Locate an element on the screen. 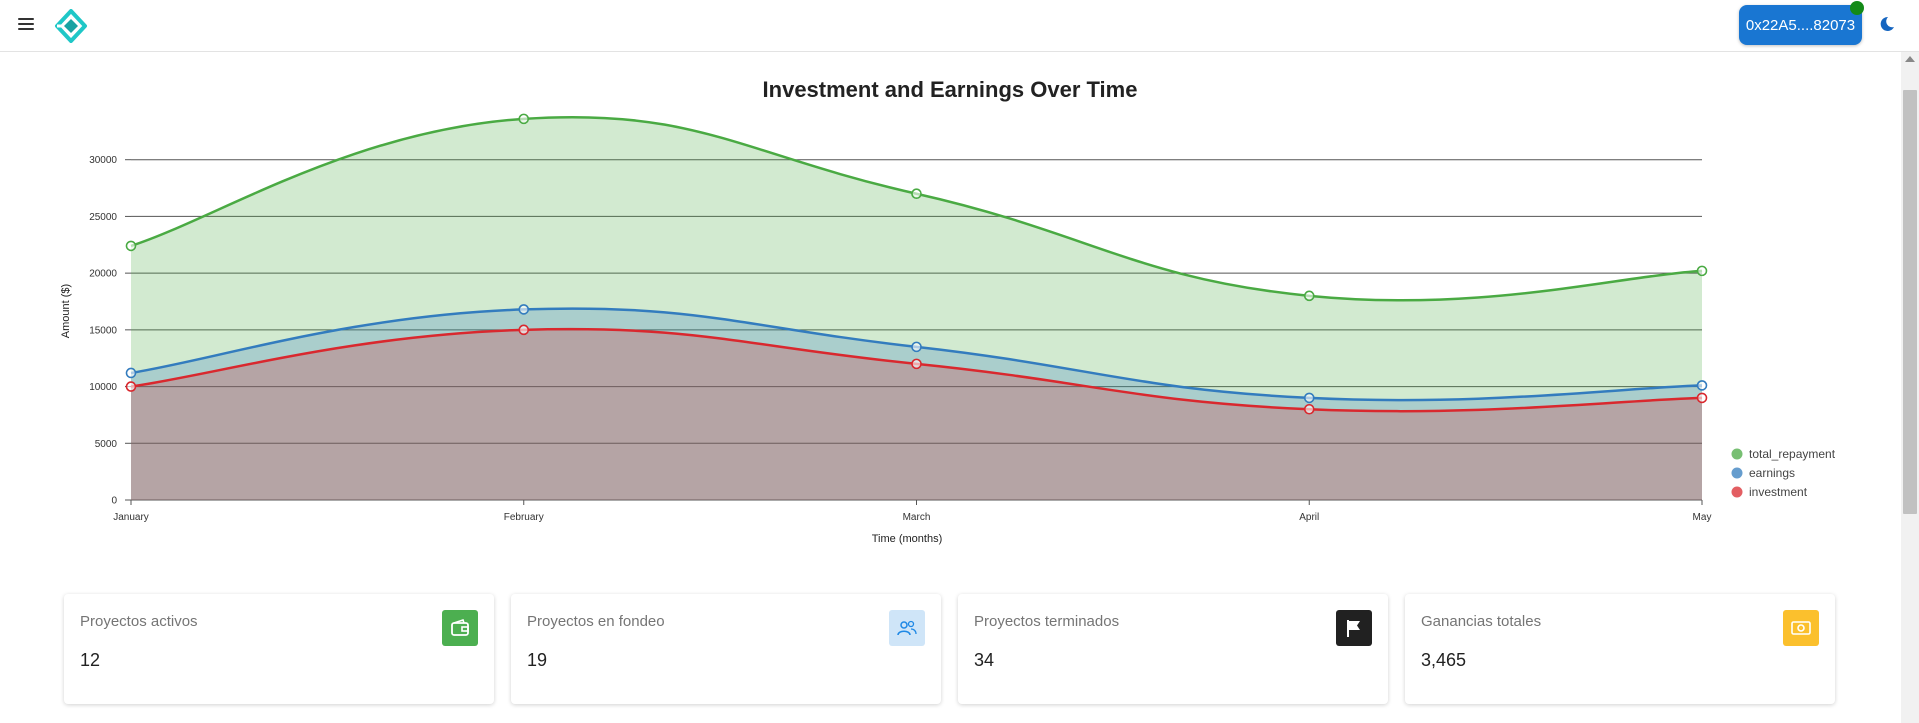  people-icon is located at coordinates (907, 628).